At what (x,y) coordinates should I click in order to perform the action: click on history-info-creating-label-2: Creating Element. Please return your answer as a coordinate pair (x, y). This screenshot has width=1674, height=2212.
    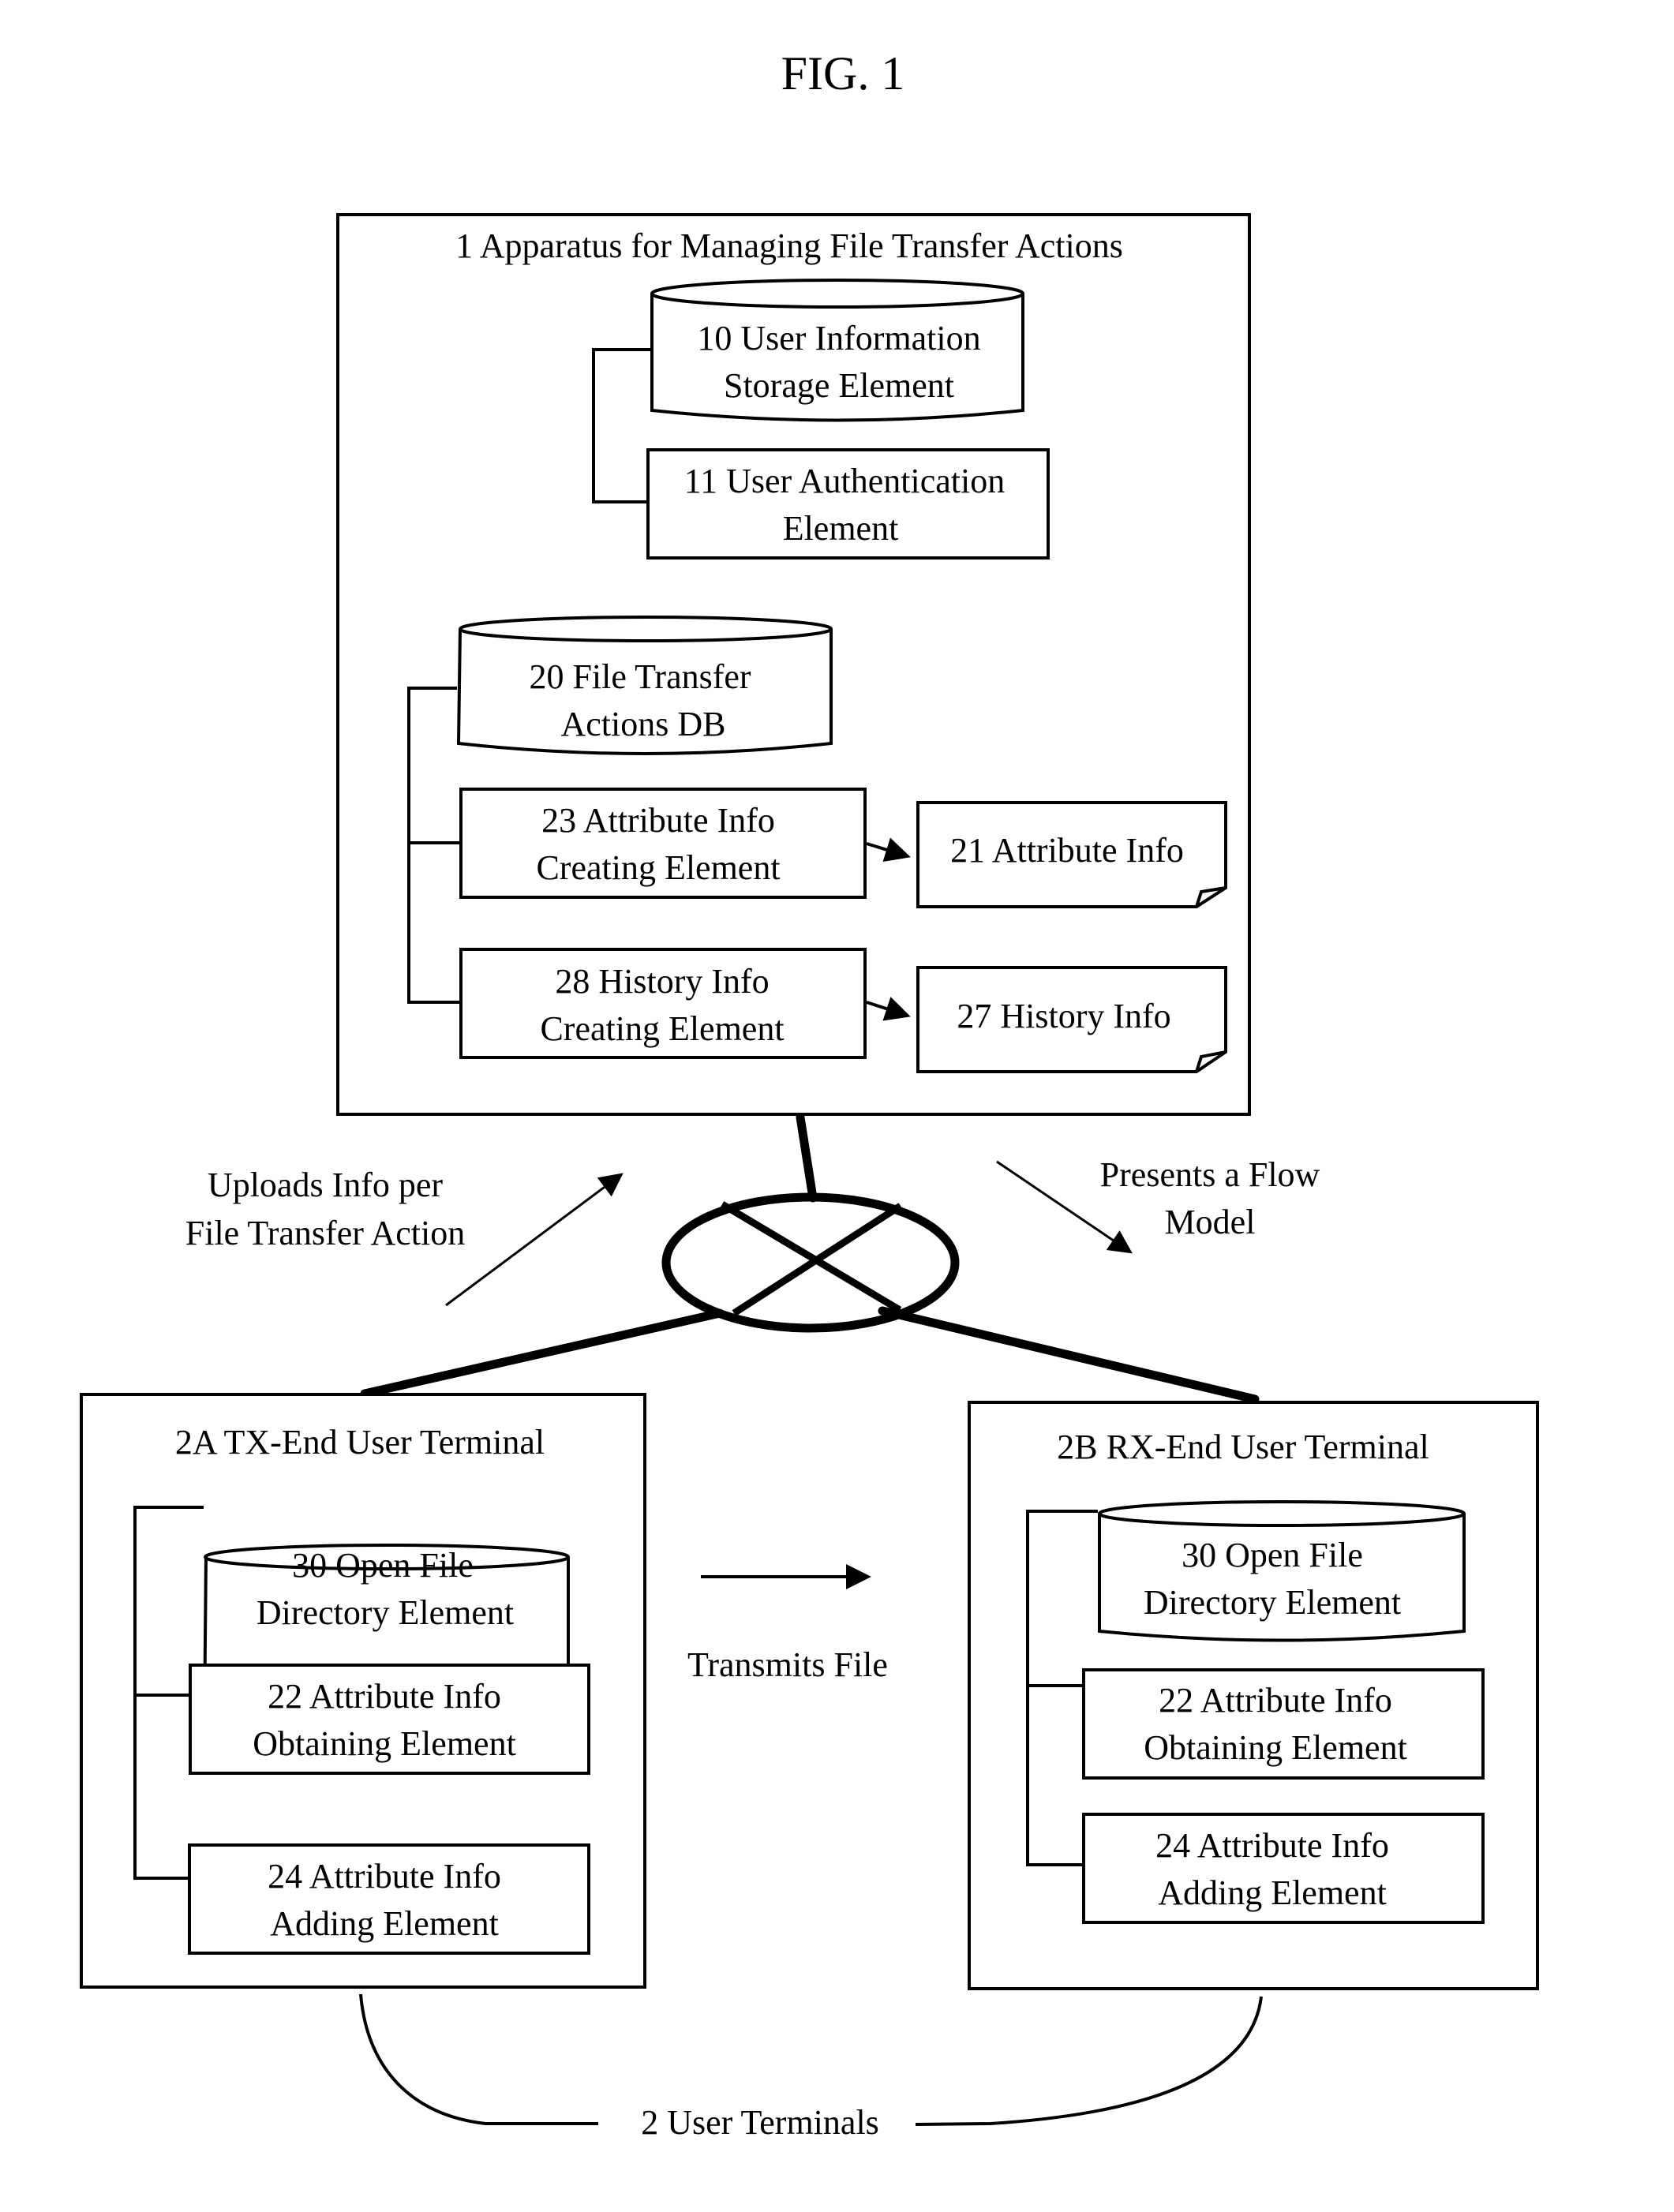
    Looking at the image, I should click on (662, 1028).